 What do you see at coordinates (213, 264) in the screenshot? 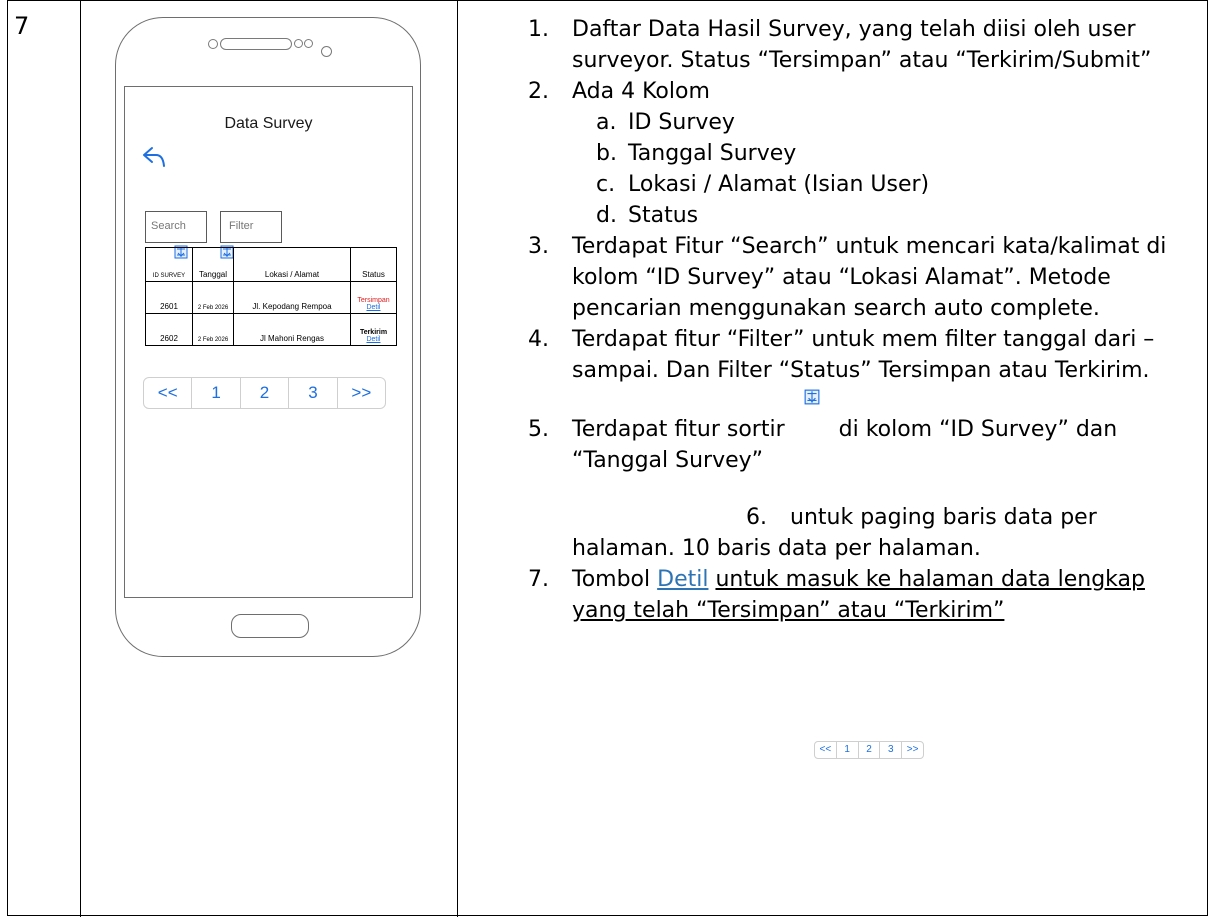
I see `header-date: Tanggal` at bounding box center [213, 264].